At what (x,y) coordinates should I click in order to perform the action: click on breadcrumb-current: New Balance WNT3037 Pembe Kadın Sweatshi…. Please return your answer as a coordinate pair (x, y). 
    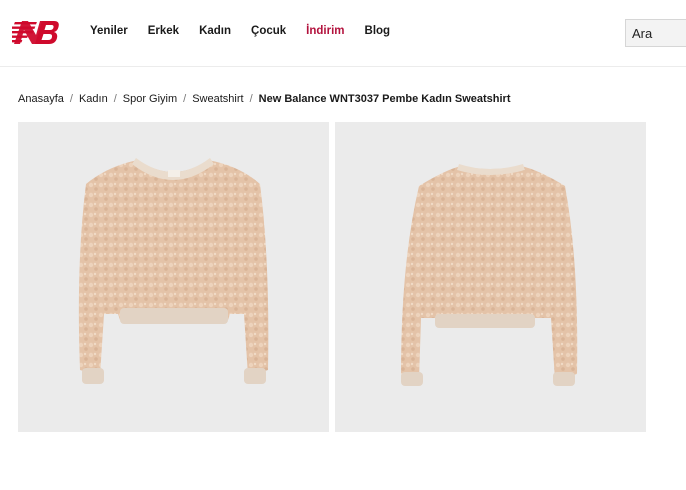
    Looking at the image, I should click on (384, 99).